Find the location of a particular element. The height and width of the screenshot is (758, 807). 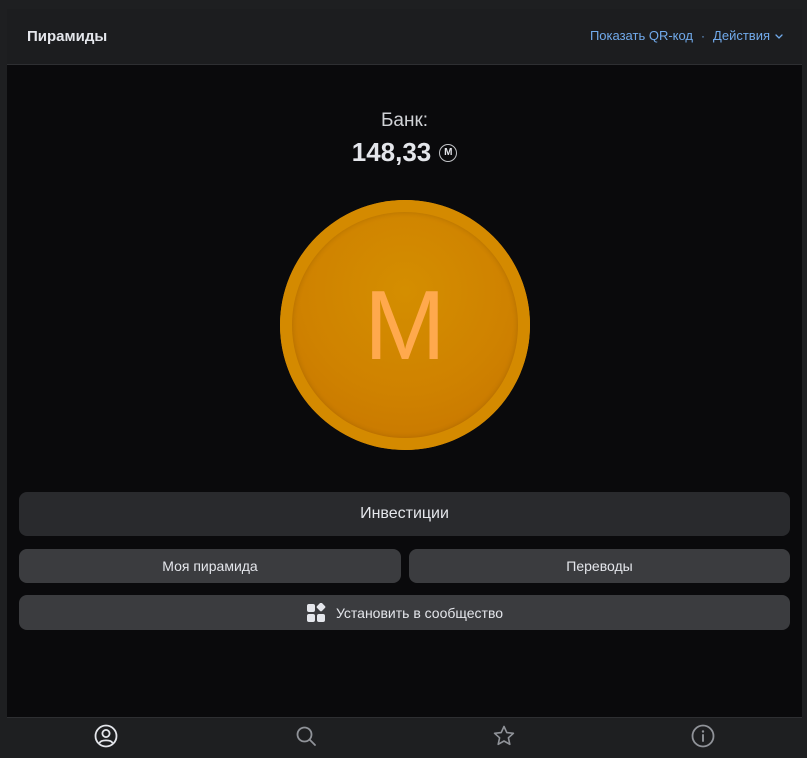

transfers-button: Переводы is located at coordinates (599, 566).